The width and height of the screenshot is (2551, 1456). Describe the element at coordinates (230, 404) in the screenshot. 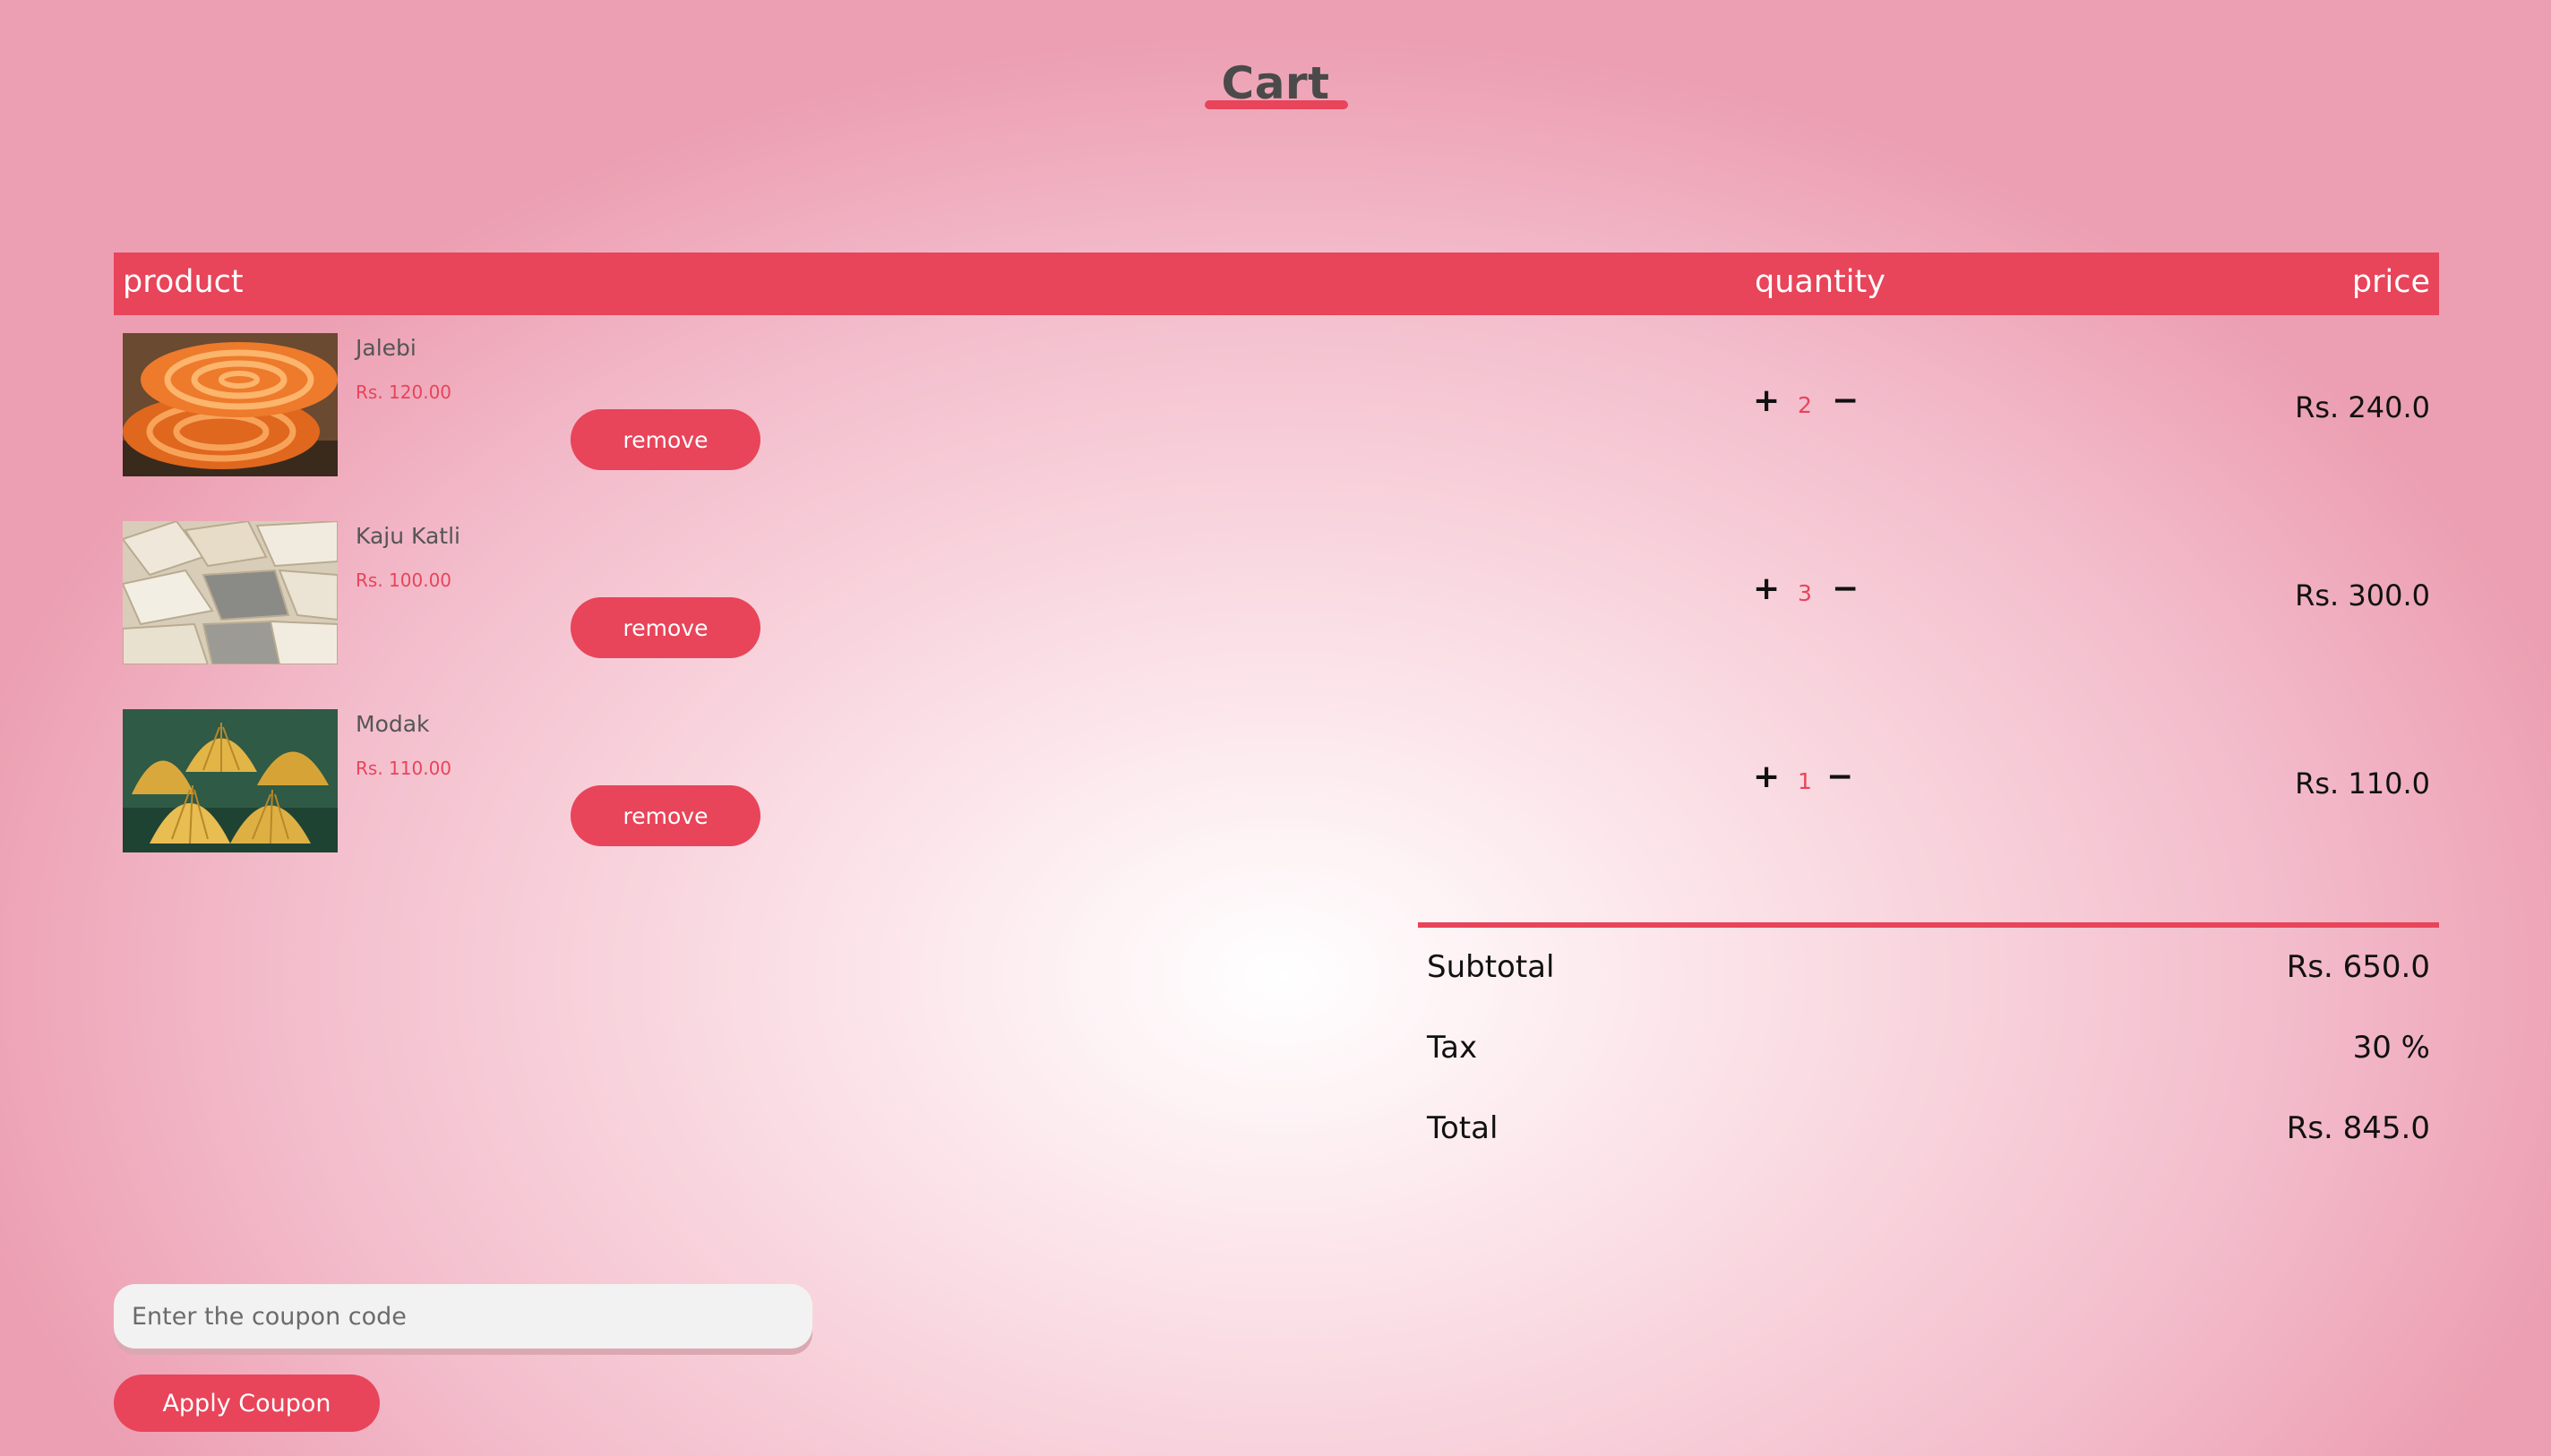

I see `product-image-jalebi` at that location.